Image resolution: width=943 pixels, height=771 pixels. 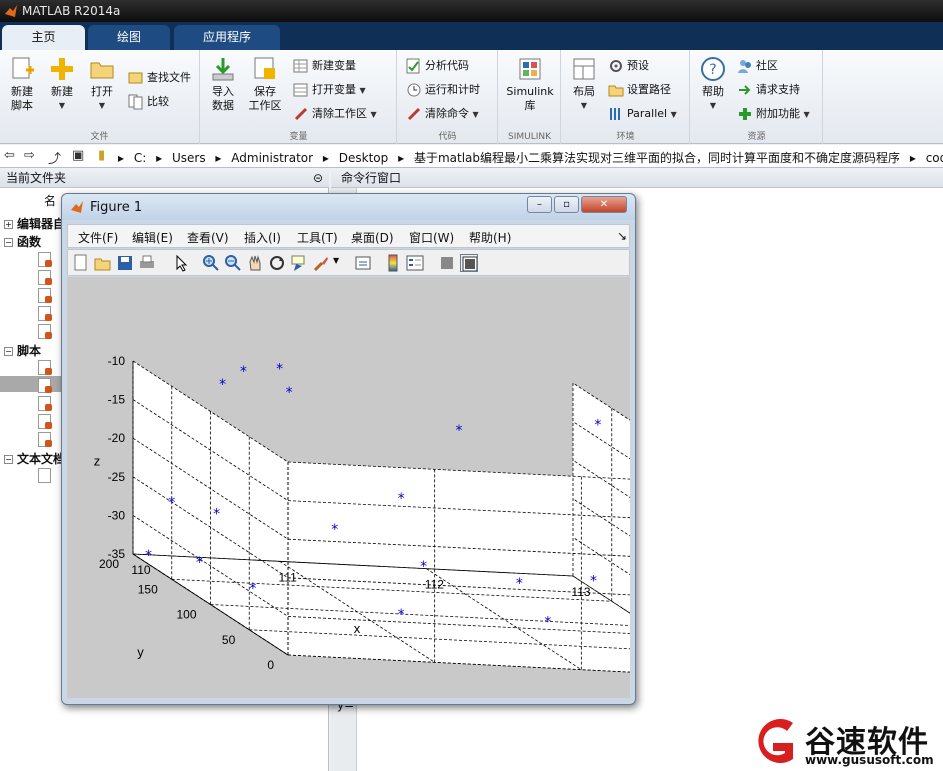 I want to click on tree-group-text: − 文本文档, so click(x=34, y=458).